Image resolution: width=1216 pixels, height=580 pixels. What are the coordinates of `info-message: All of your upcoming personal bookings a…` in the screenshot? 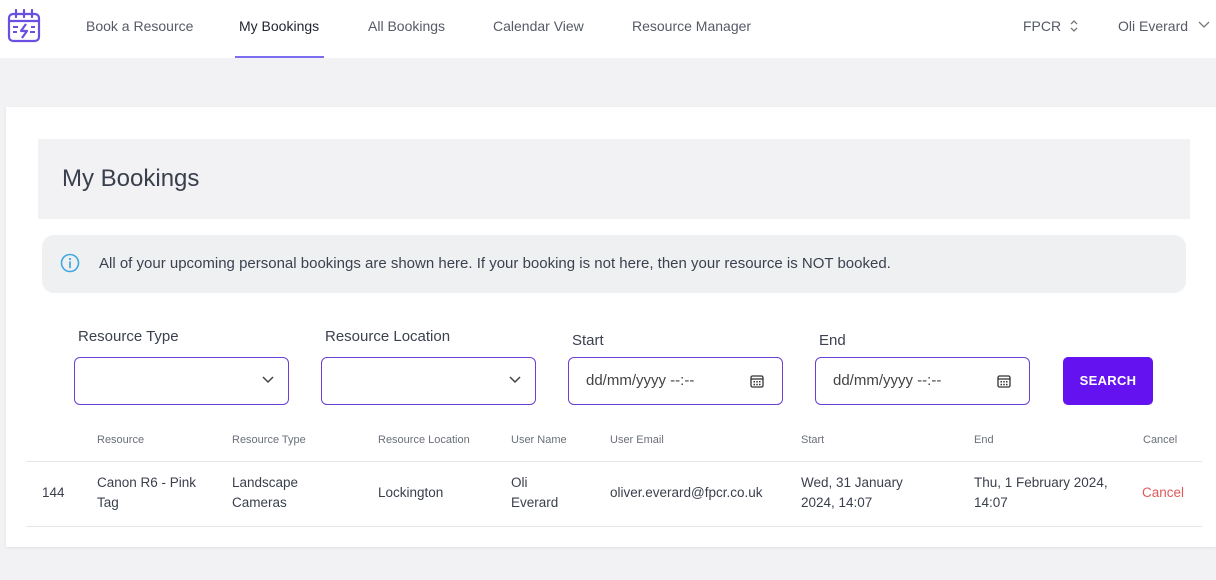 It's located at (495, 263).